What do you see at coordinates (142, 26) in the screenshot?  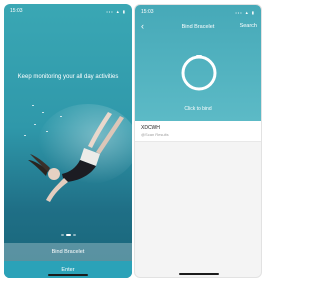 I see `back-icon: ‹` at bounding box center [142, 26].